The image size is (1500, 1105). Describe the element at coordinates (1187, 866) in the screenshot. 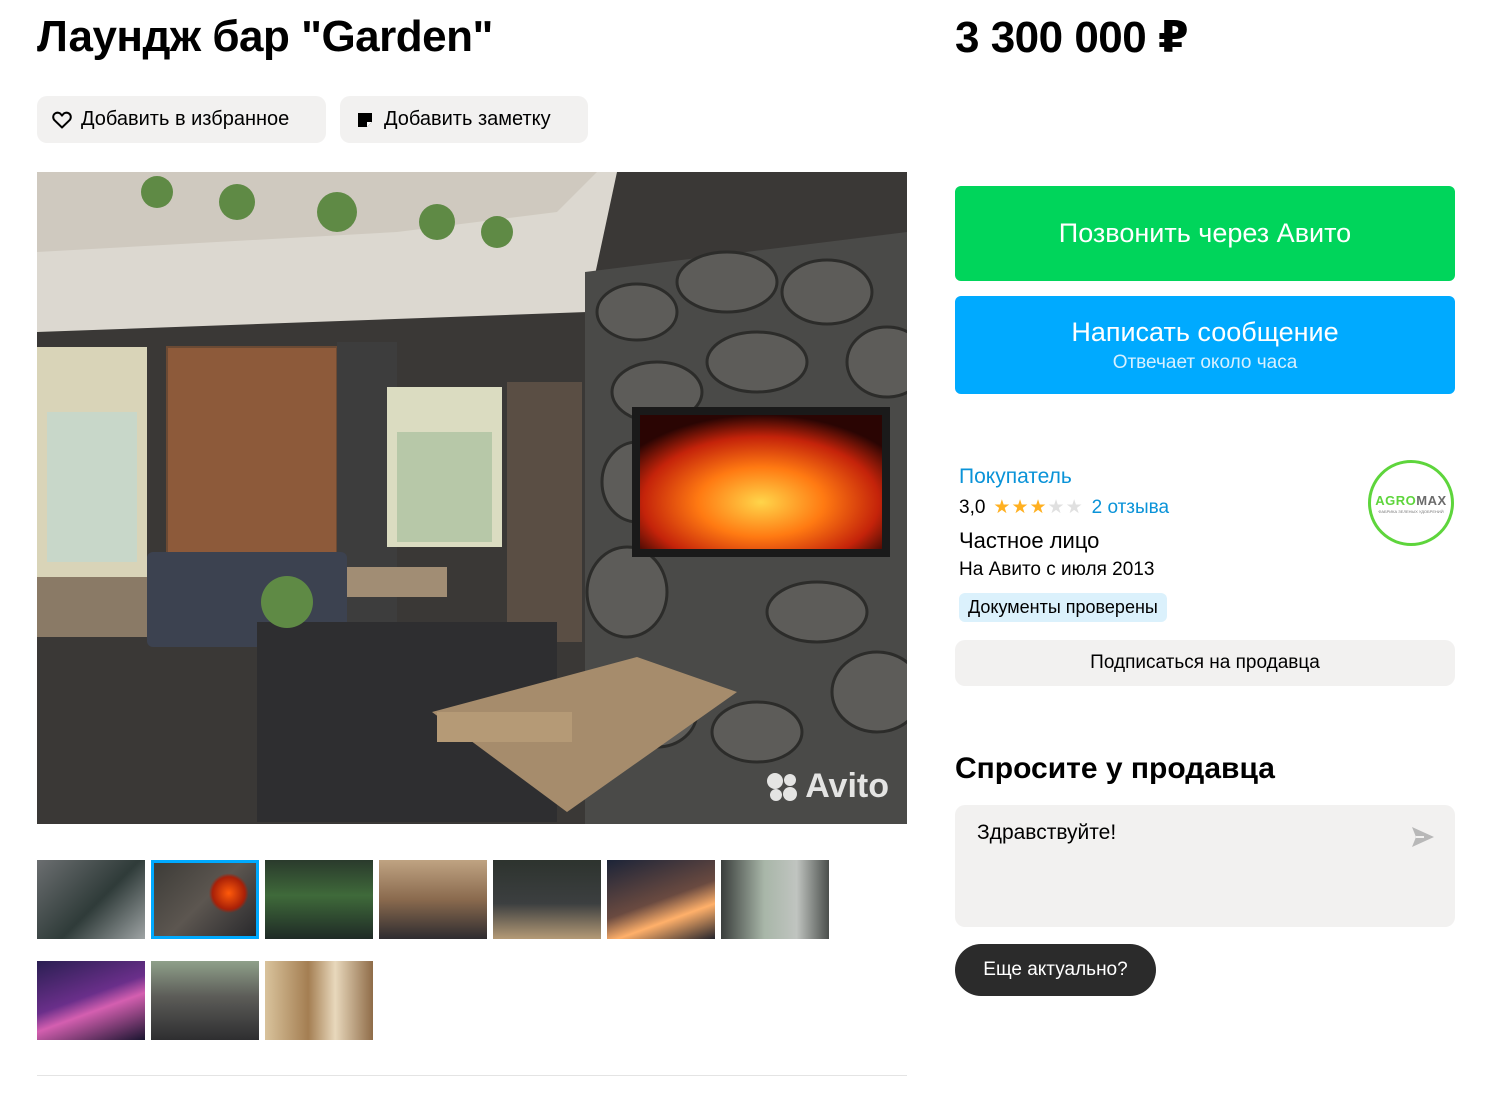

I see `ask-seller-input` at that location.